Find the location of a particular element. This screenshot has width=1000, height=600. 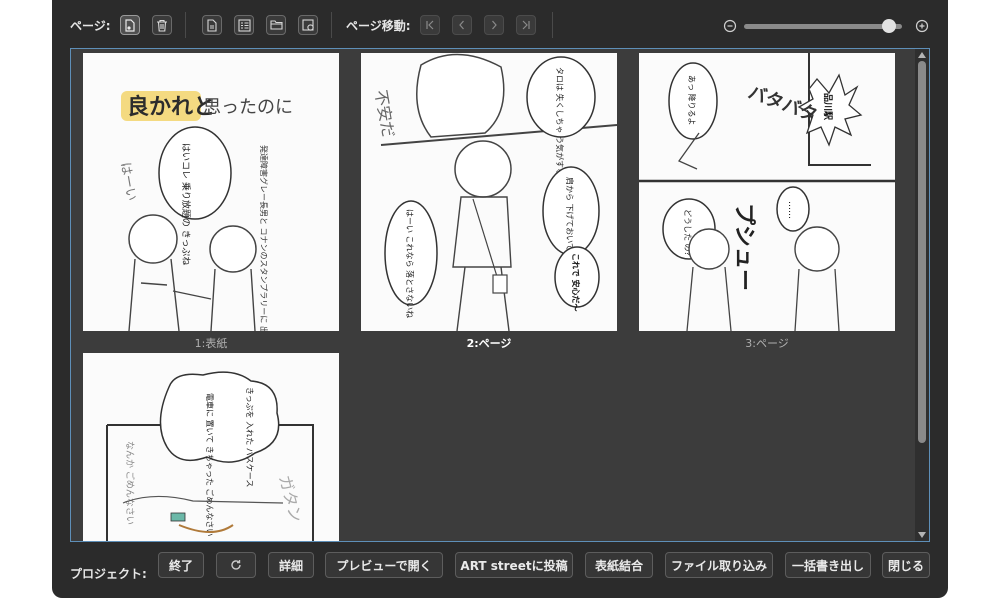

prev-page-button is located at coordinates (462, 25).